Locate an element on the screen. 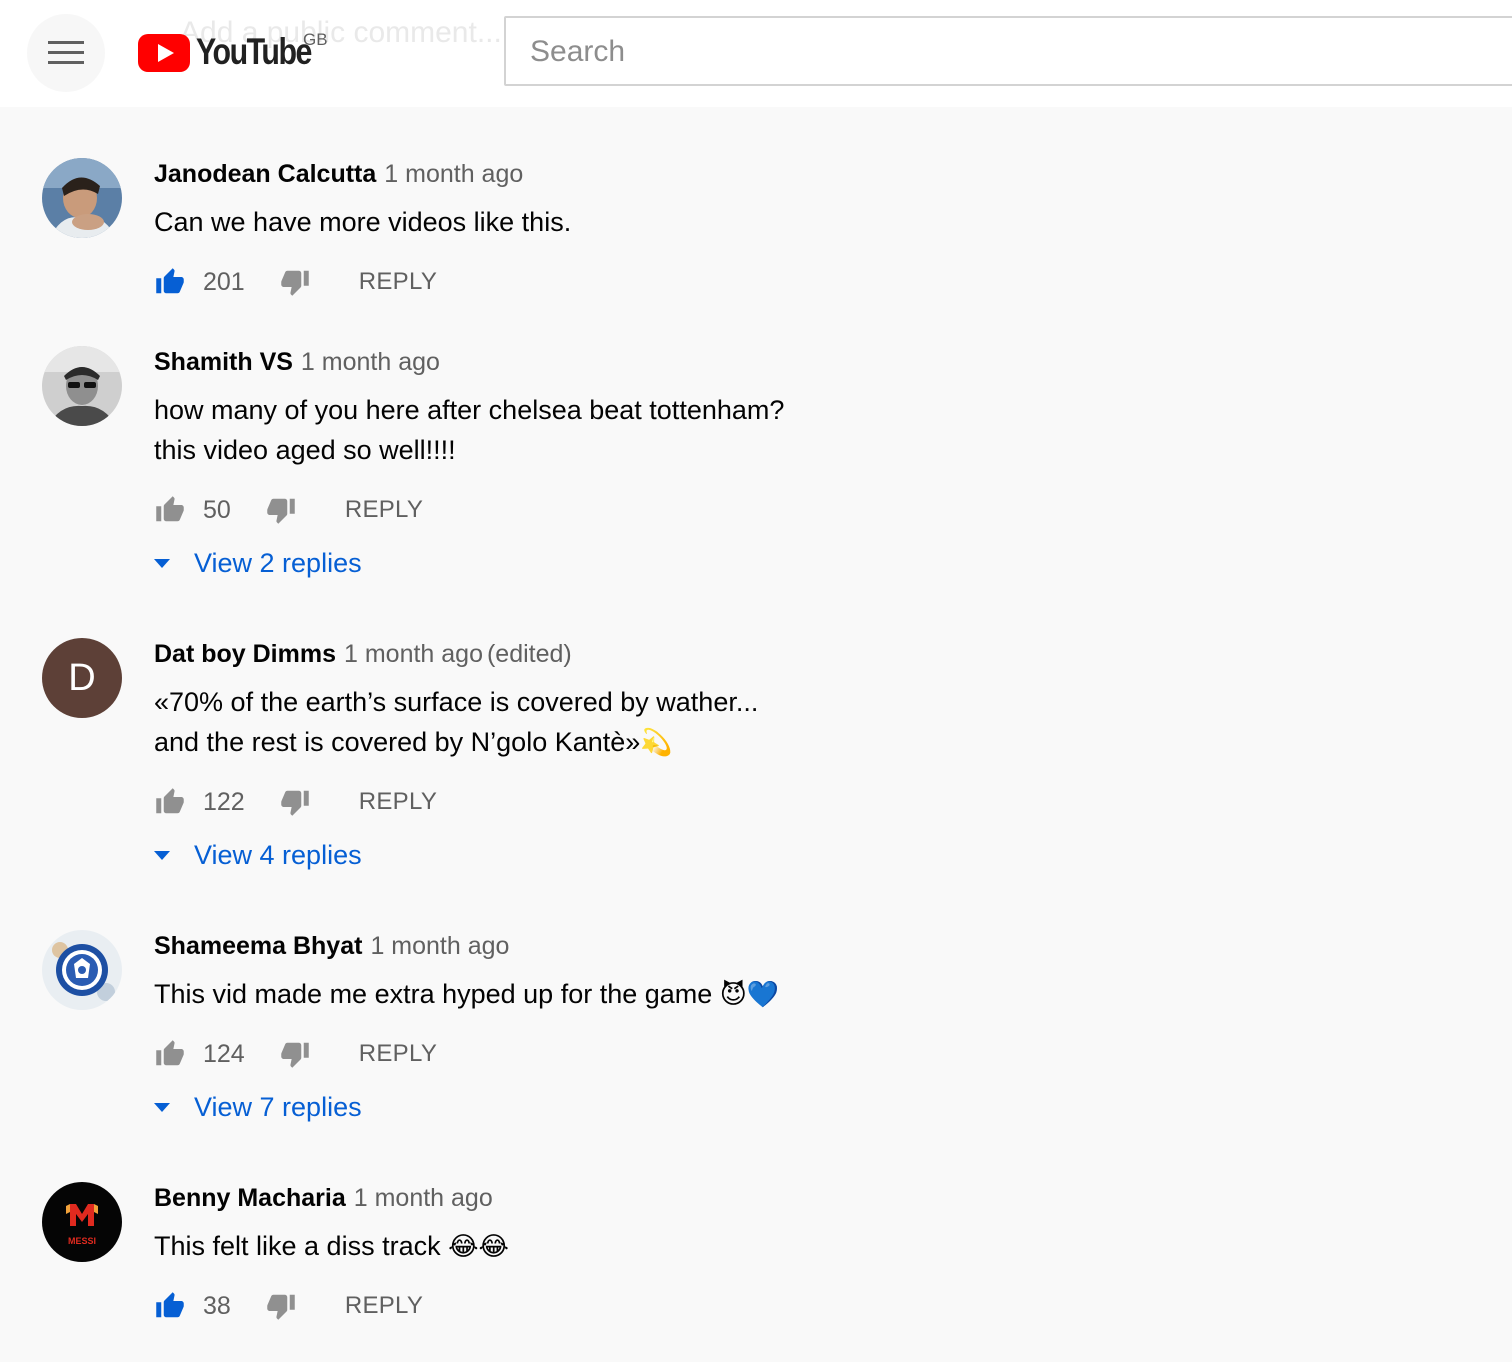 Image resolution: width=1512 pixels, height=1362 pixels. comment-action-bar: 38 REPLY is located at coordinates (288, 1306).